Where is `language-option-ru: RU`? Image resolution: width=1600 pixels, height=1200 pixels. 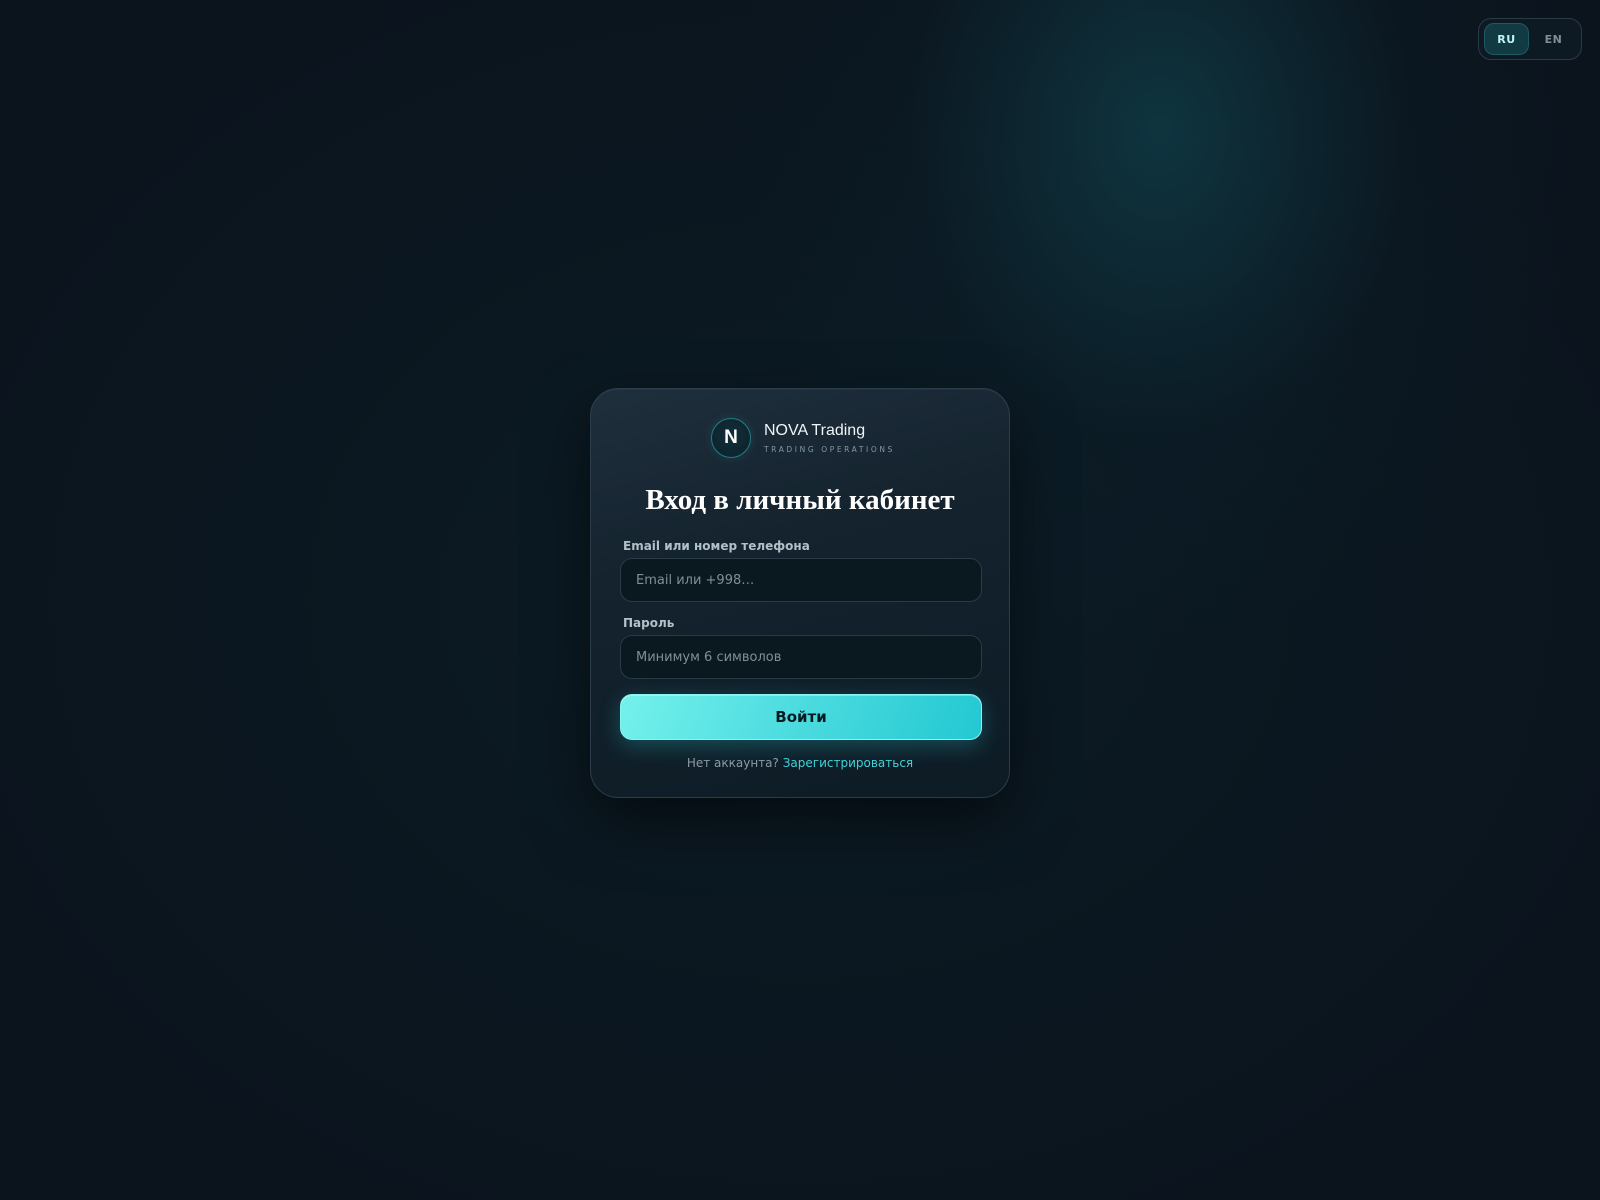
language-option-ru: RU is located at coordinates (1506, 39).